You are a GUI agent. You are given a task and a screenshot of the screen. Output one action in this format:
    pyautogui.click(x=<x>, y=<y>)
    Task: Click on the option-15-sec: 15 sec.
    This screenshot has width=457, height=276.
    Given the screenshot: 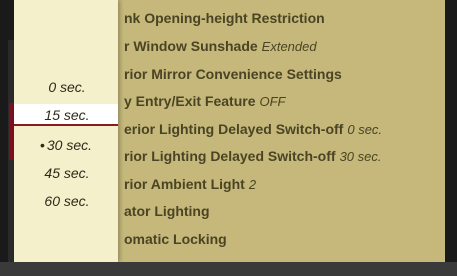 What is the action you would take?
    pyautogui.click(x=66, y=115)
    